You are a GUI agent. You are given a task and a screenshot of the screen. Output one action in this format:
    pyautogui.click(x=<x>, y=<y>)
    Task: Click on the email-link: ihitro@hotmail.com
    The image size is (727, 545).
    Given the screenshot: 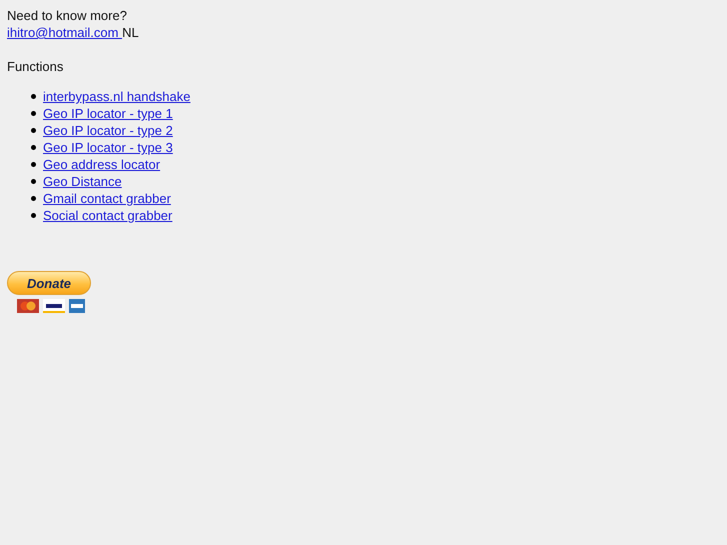 What is the action you would take?
    pyautogui.click(x=64, y=32)
    